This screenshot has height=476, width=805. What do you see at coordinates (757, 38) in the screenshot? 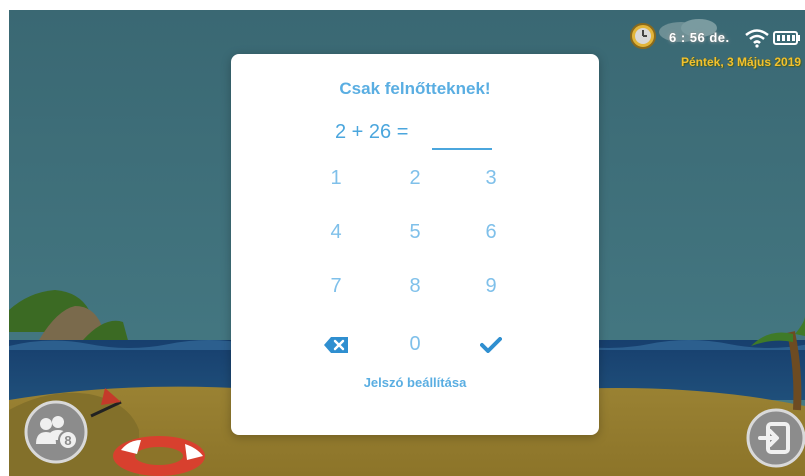
I see `wifi-icon` at bounding box center [757, 38].